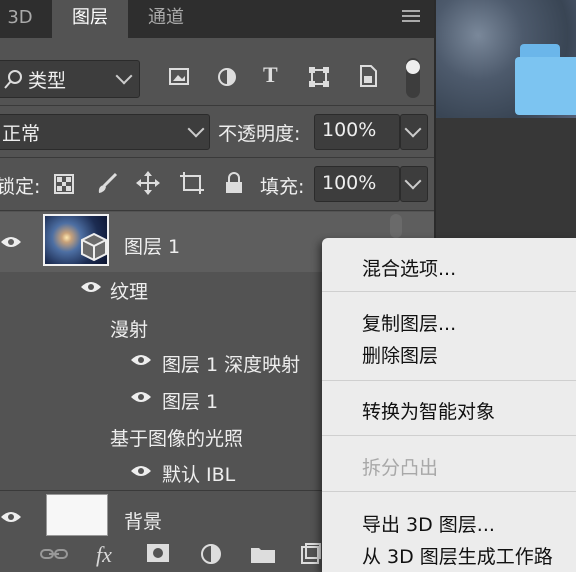  What do you see at coordinates (457, 555) in the screenshot?
I see `menu-item-generate-work-path: 从 3D 图层生成工作路` at bounding box center [457, 555].